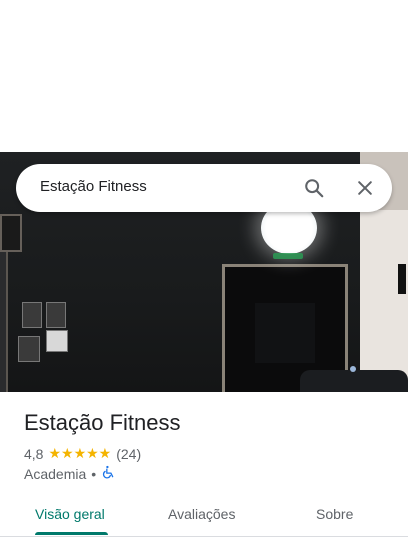 This screenshot has width=408, height=544. I want to click on star-rating: ★★★★★, so click(80, 453).